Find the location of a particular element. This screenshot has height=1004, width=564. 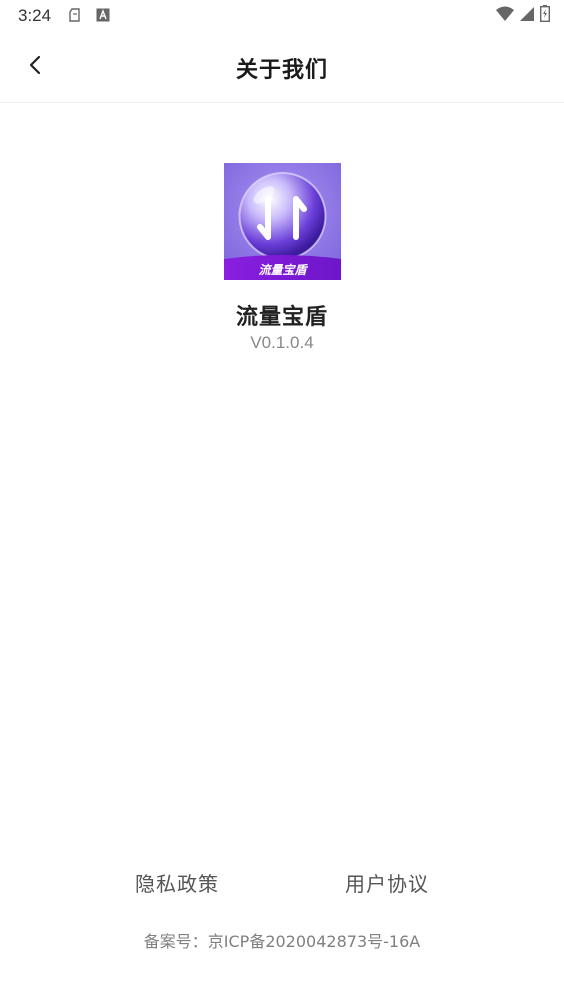

battery-charging-icon is located at coordinates (545, 15).